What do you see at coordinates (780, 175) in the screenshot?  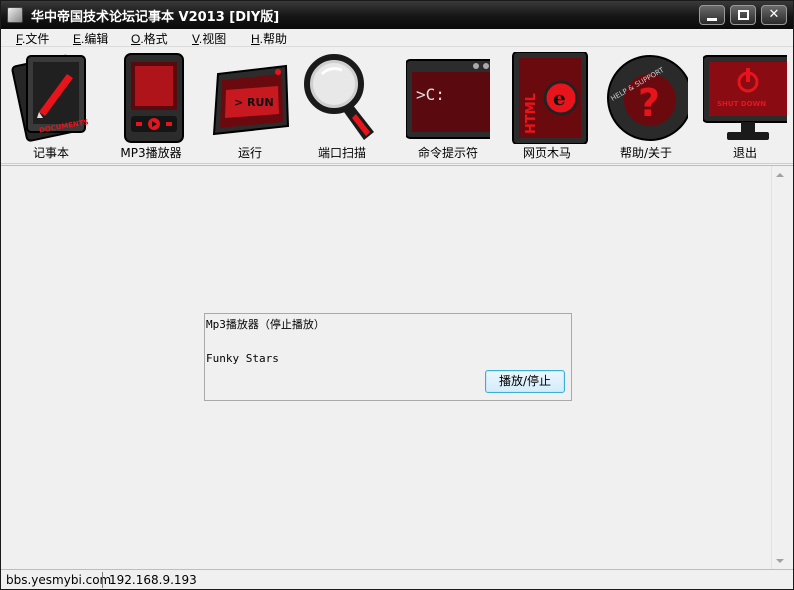 I see `scroll-up-arrow-icon` at bounding box center [780, 175].